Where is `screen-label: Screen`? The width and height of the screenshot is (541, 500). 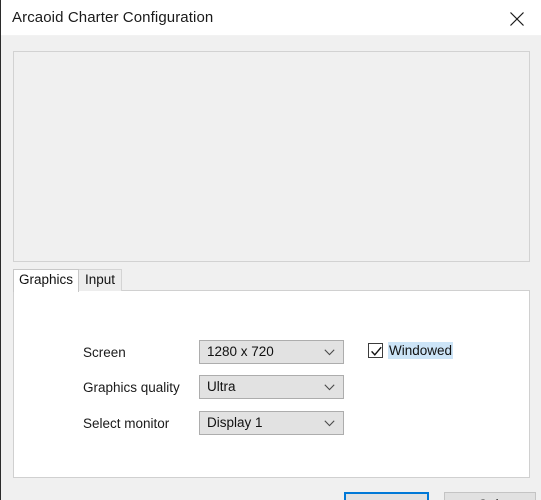 screen-label: Screen is located at coordinates (104, 352).